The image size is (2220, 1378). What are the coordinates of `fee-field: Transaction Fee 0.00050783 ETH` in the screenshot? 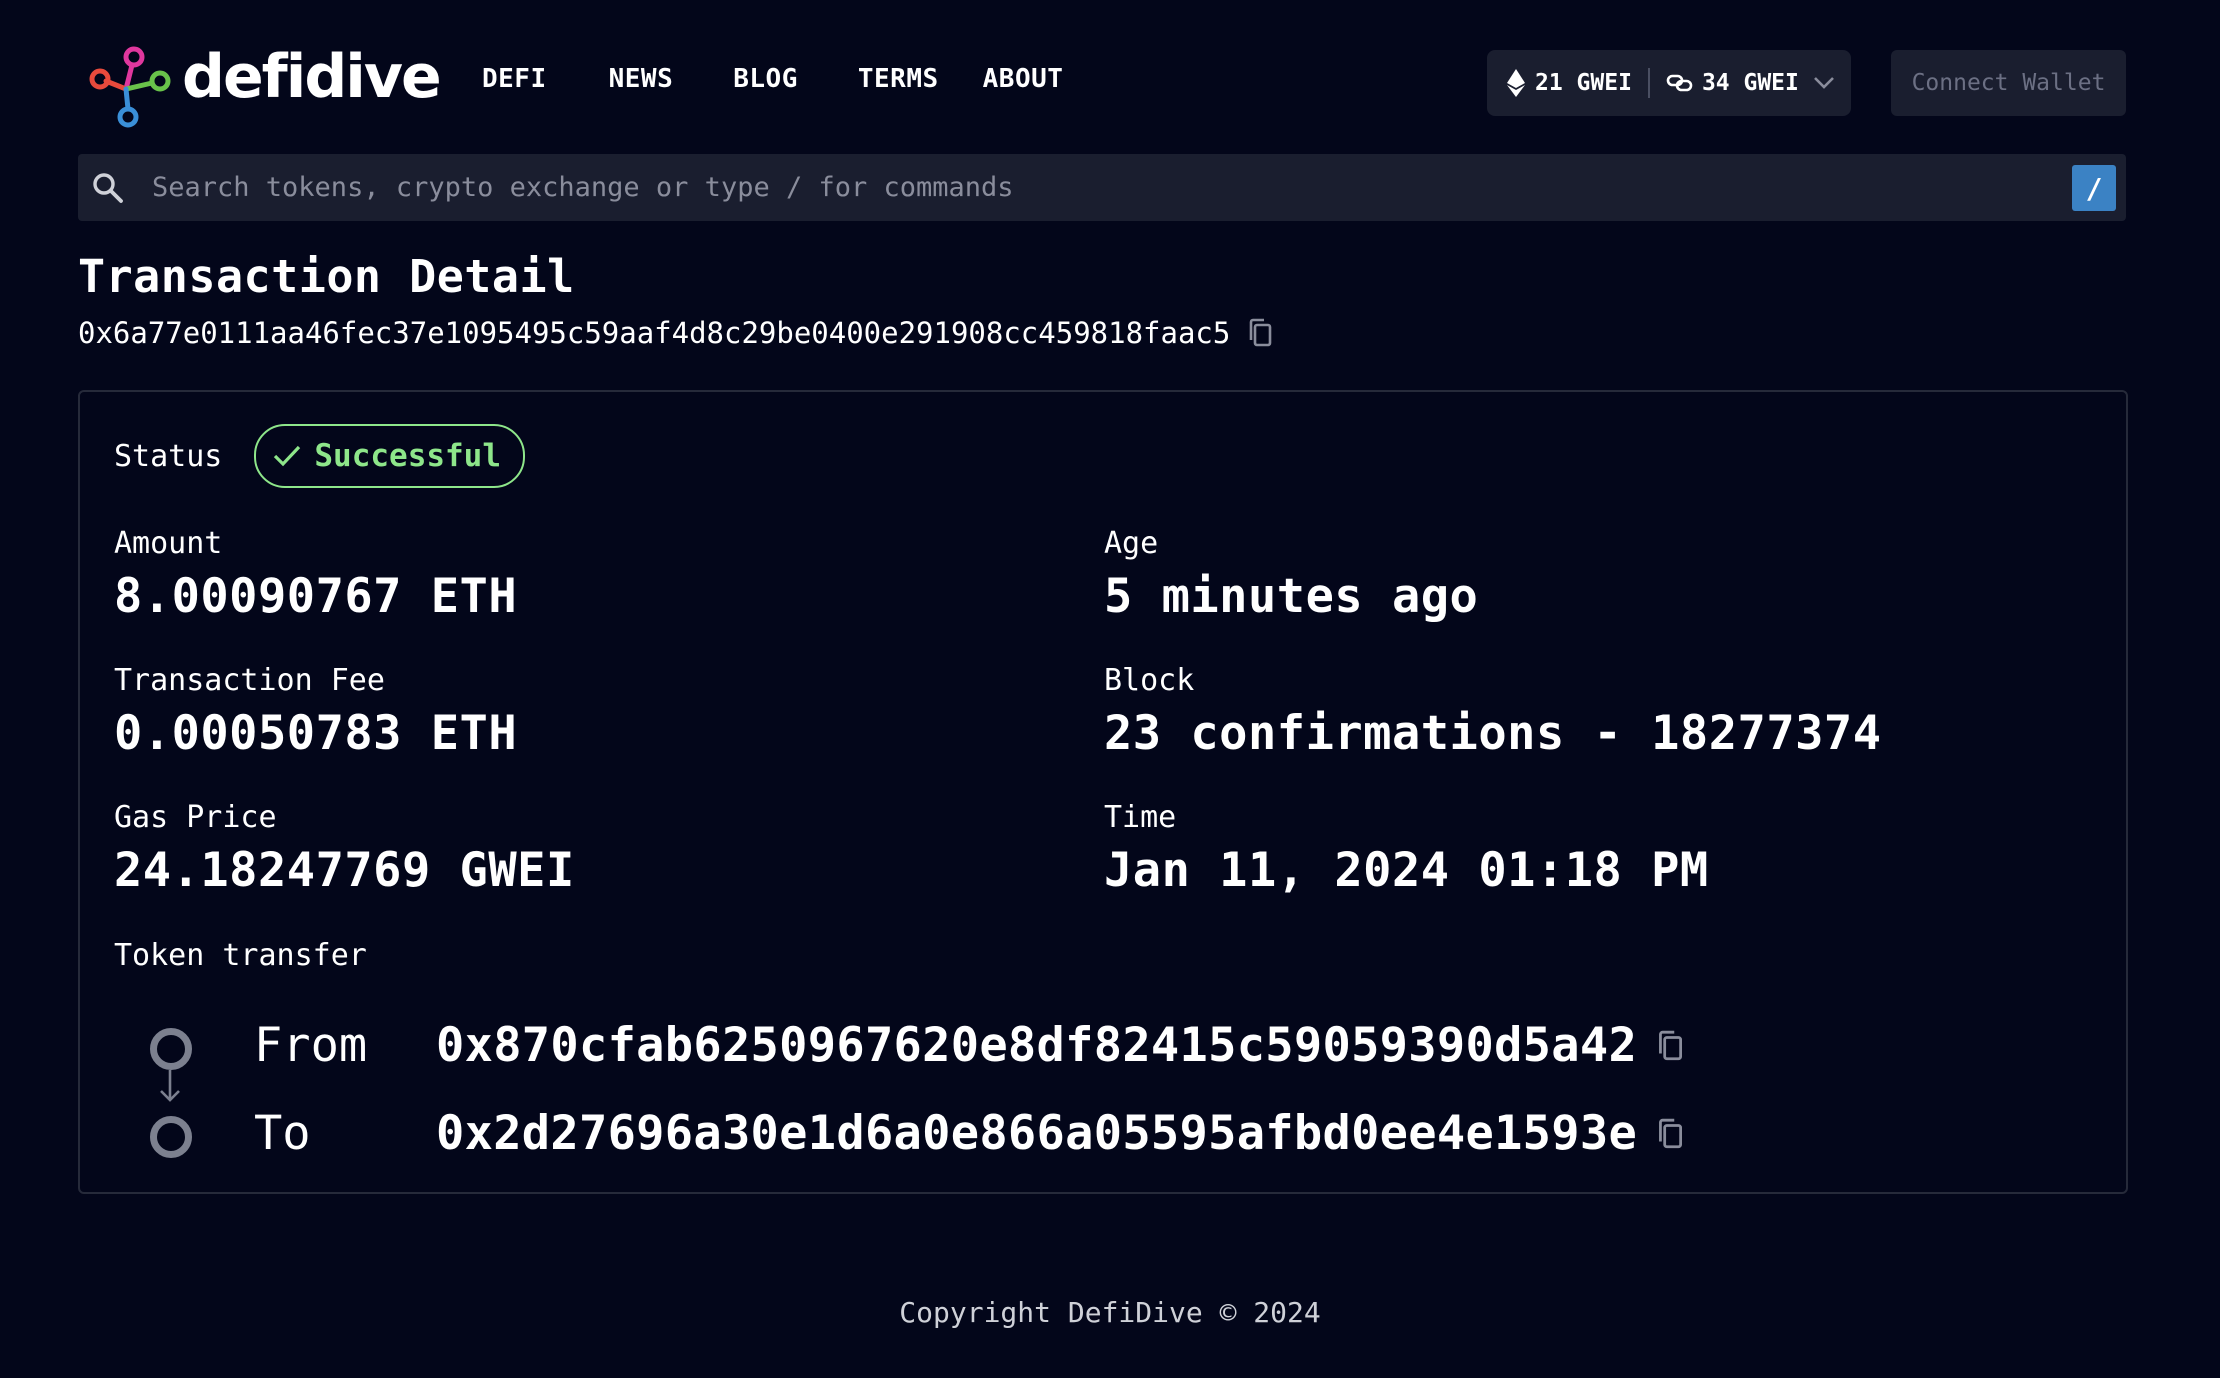 It's located at (315, 712).